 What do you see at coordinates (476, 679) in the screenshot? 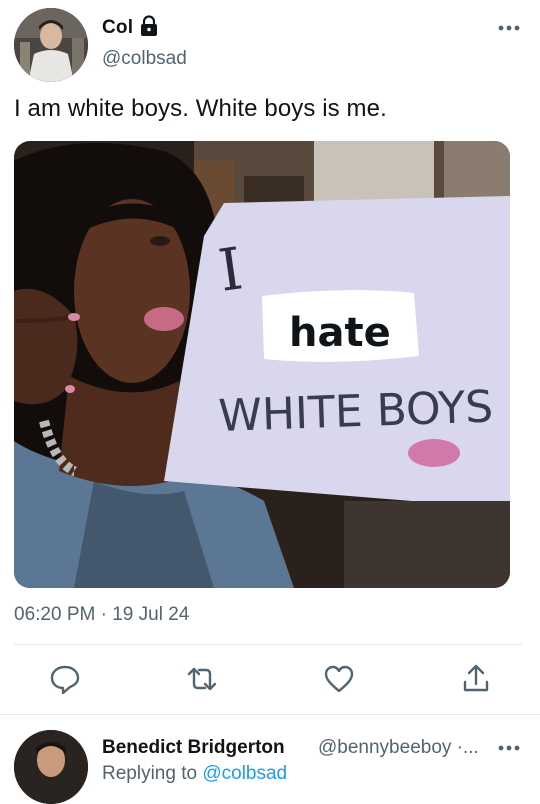
I see `share-icon` at bounding box center [476, 679].